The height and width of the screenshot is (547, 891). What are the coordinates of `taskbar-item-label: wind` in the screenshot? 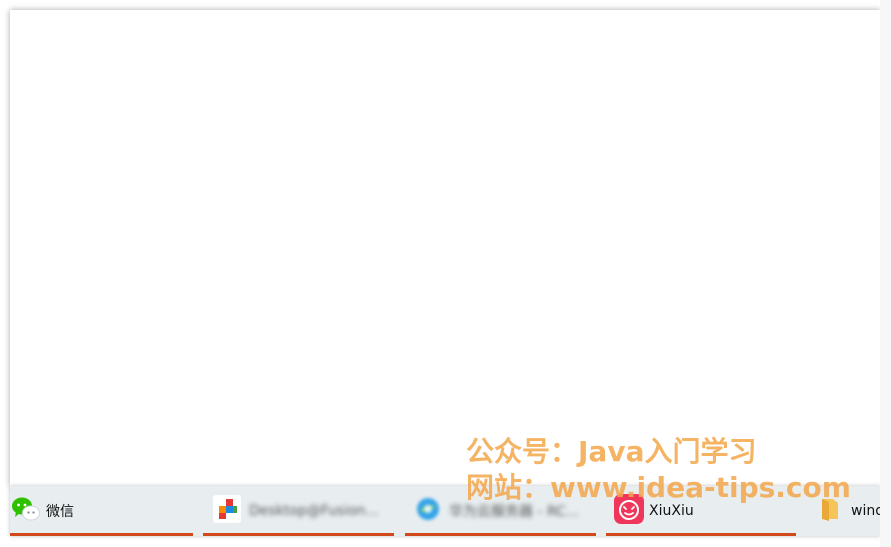 It's located at (865, 511).